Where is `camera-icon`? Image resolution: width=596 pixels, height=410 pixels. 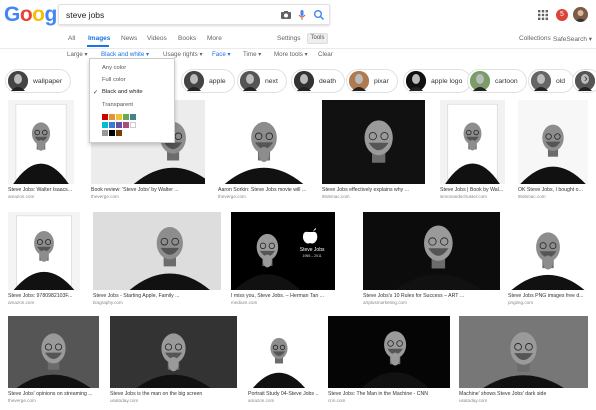 camera-icon is located at coordinates (286, 15).